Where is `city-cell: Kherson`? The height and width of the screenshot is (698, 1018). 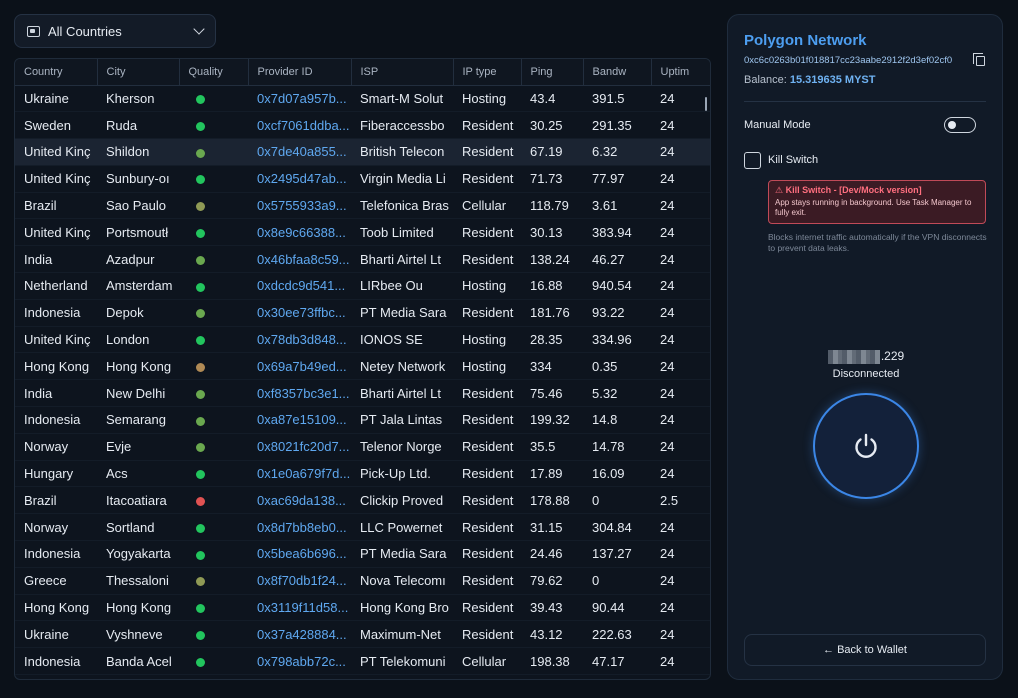 city-cell: Kherson is located at coordinates (138, 99).